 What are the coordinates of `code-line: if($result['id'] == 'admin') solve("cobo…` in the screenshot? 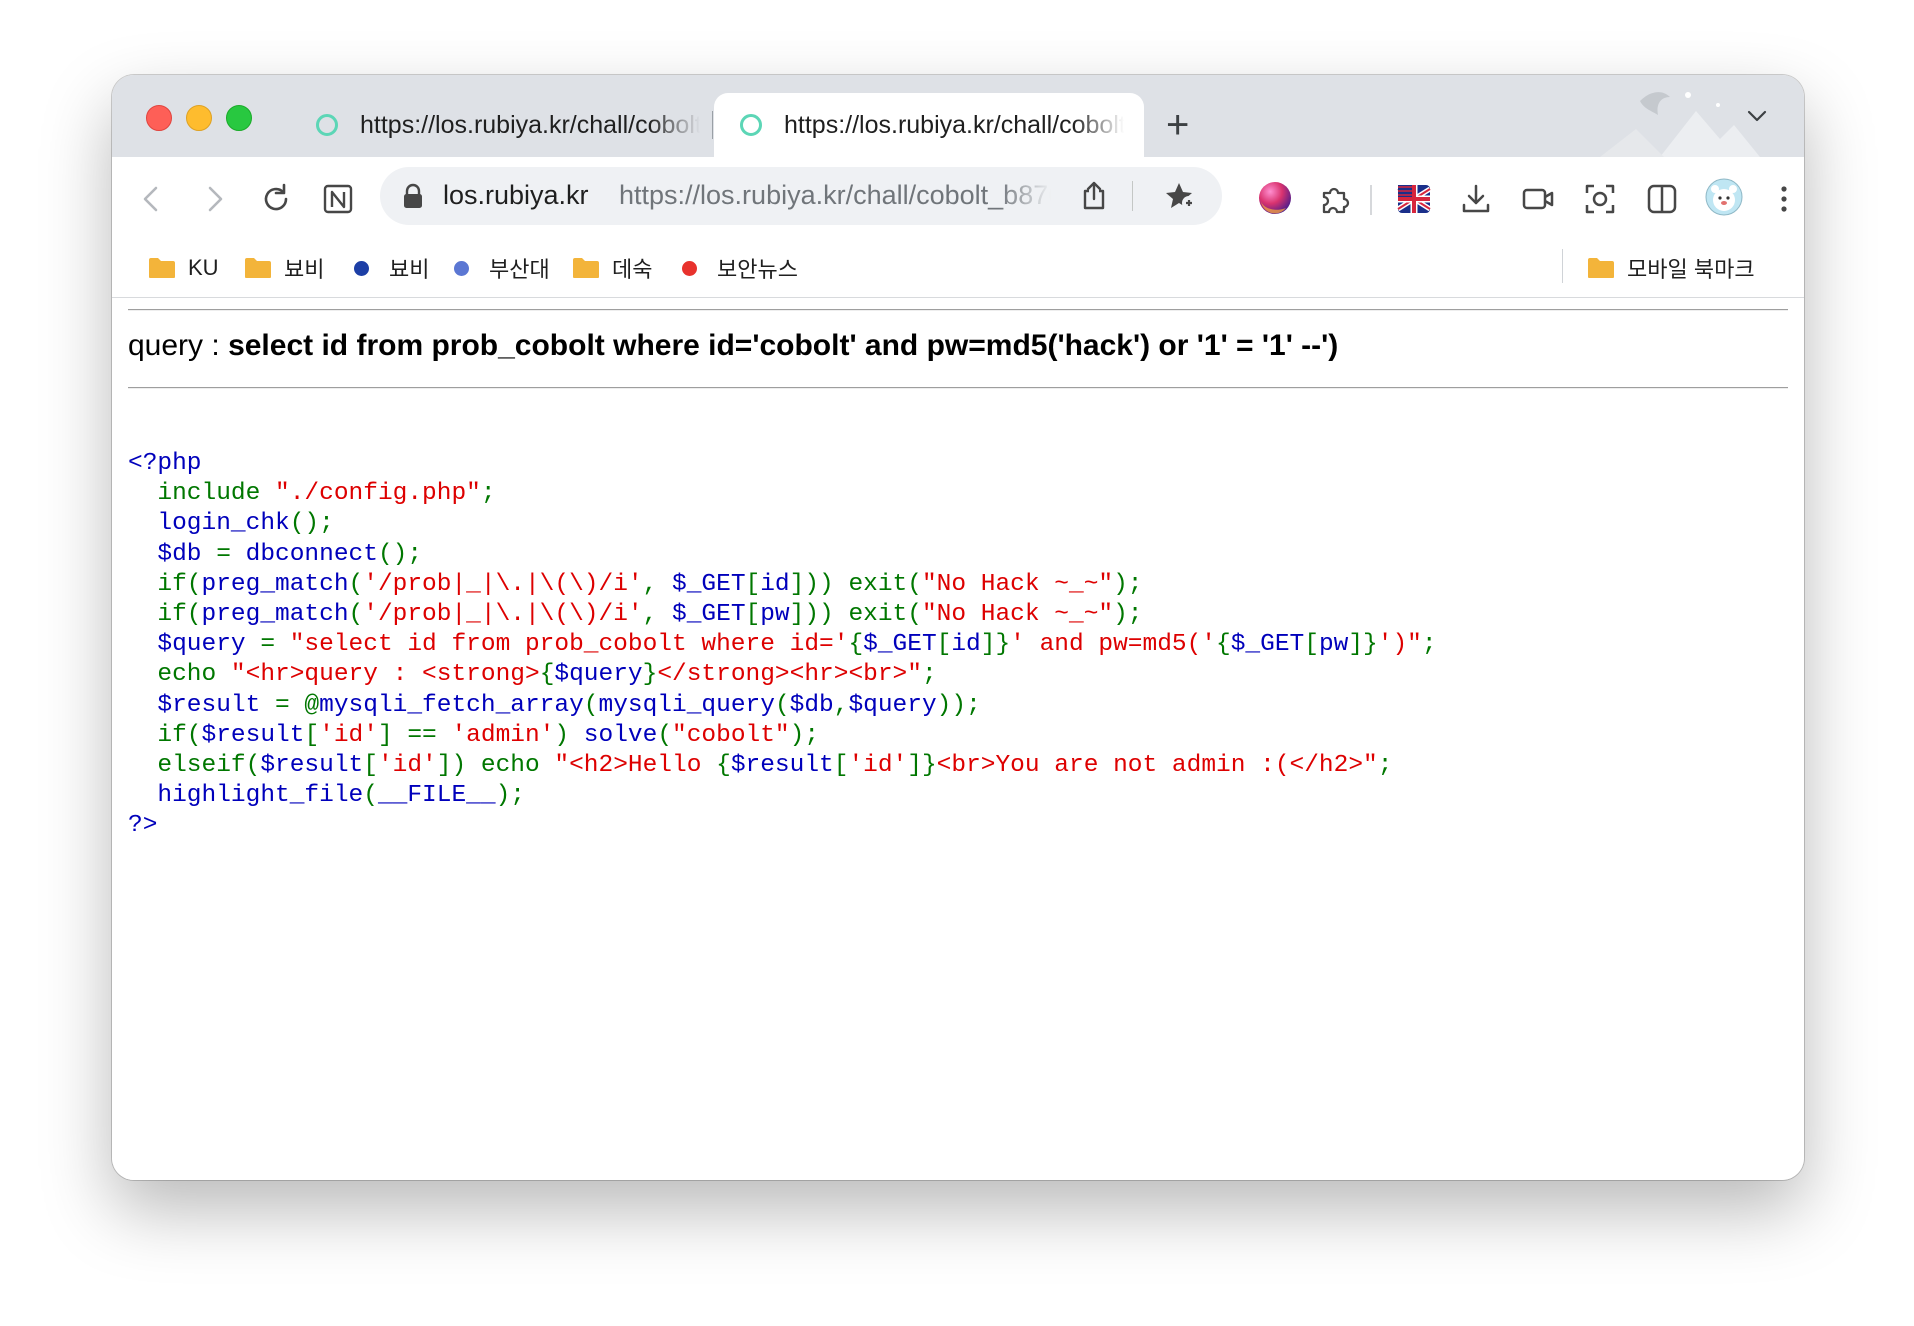 It's located at (488, 735).